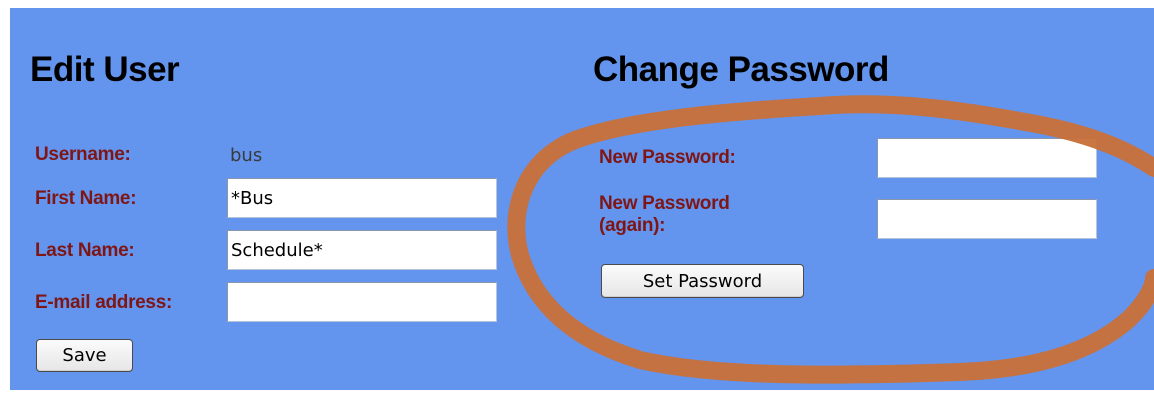 This screenshot has height=393, width=1154. I want to click on new-password-again-field, so click(987, 219).